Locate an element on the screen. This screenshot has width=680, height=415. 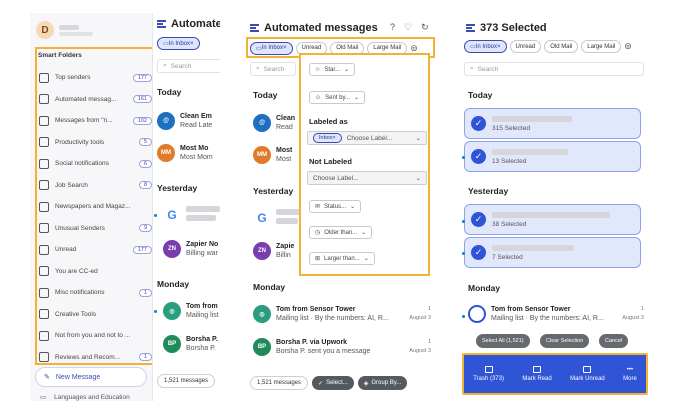
search-placeholder: Search is located at coordinates (274, 69).